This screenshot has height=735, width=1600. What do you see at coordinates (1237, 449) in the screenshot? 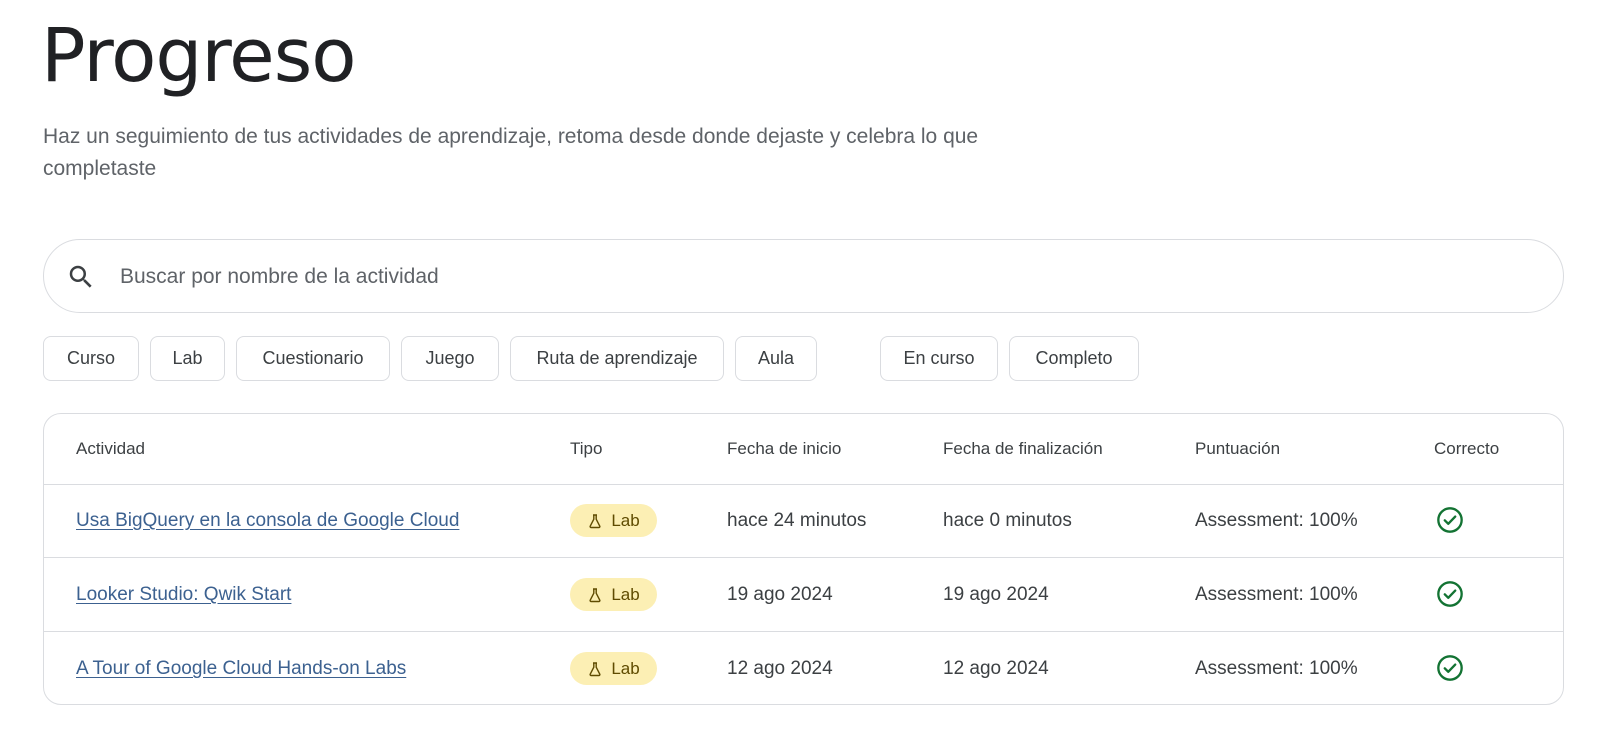
I see `column-header-puntuacion: Puntuación` at bounding box center [1237, 449].